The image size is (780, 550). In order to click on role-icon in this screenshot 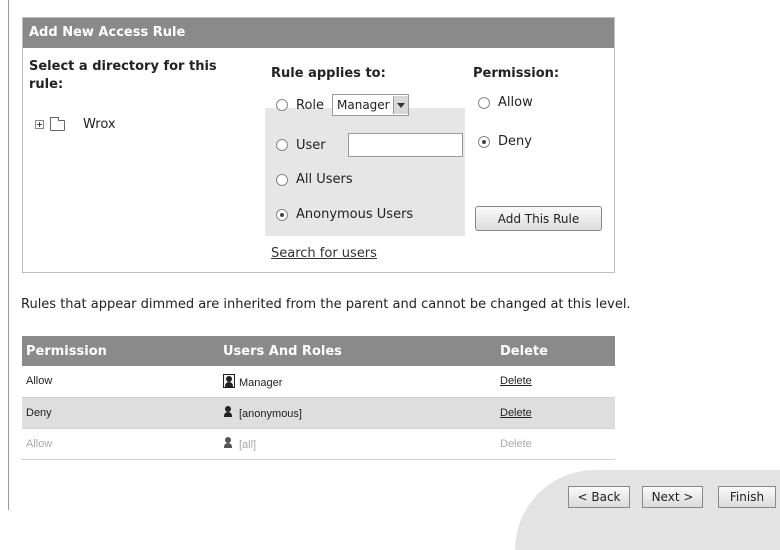, I will do `click(229, 380)`.